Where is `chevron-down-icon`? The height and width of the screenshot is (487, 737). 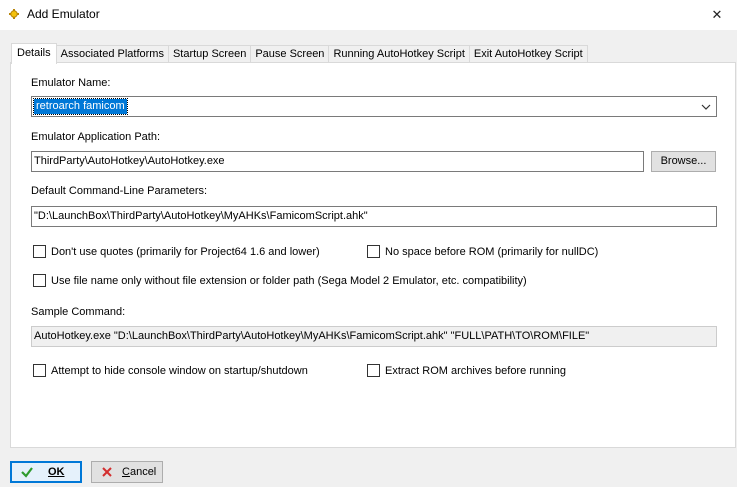 chevron-down-icon is located at coordinates (706, 107).